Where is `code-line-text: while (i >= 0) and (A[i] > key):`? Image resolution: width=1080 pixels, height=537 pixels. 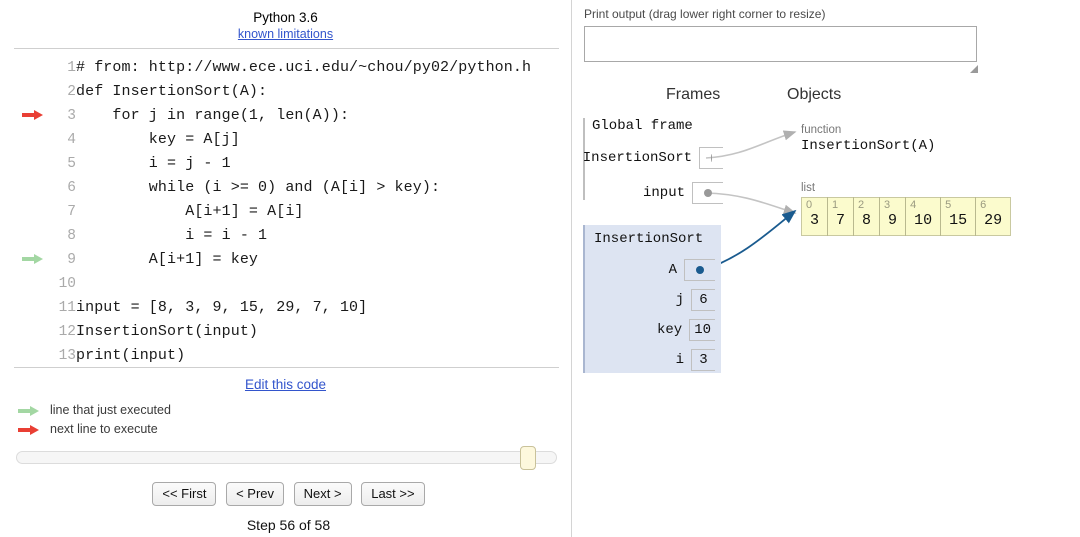
code-line-text: while (i >= 0) and (A[i] > key): is located at coordinates (258, 187).